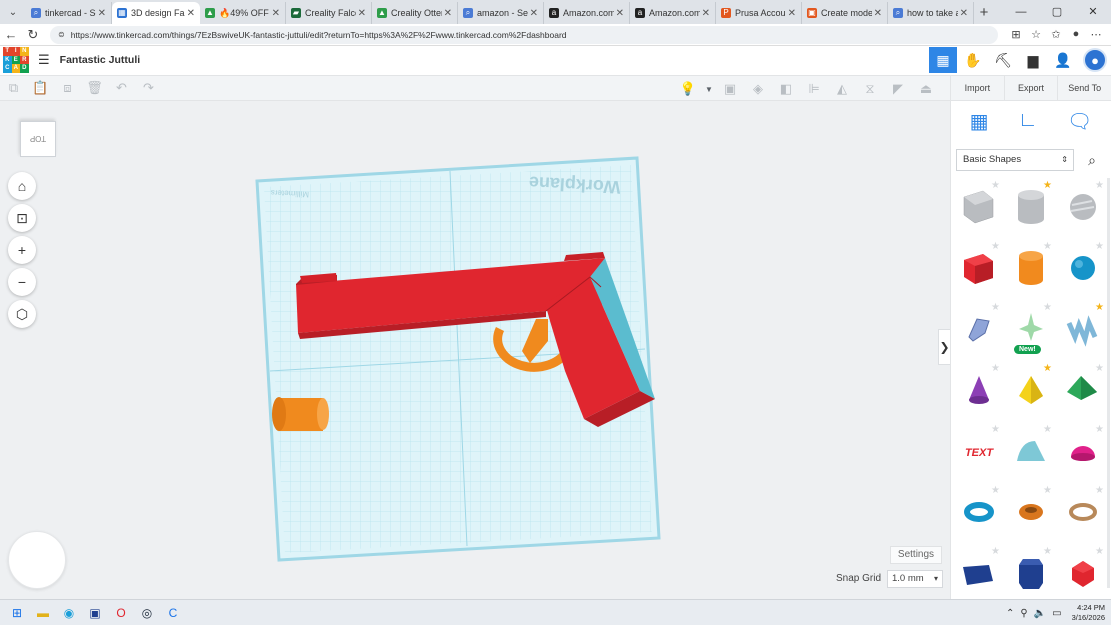  I want to click on bricks-icon: ▆, so click(1033, 60).